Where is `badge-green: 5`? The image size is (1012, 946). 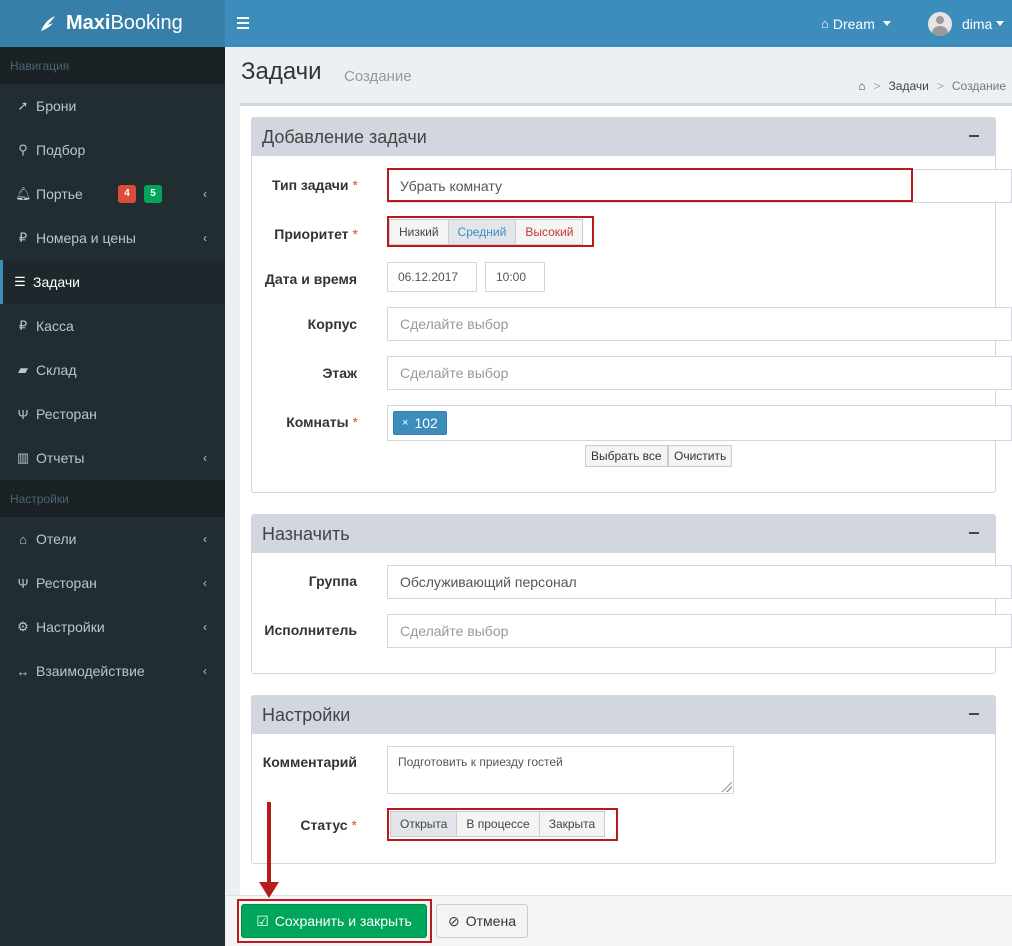 badge-green: 5 is located at coordinates (153, 194).